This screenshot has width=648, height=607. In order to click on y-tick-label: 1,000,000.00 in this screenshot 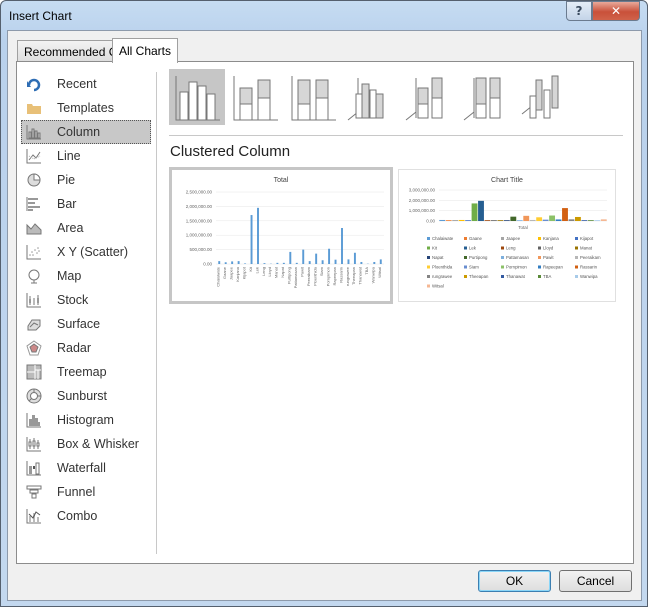, I will do `click(422, 210)`.